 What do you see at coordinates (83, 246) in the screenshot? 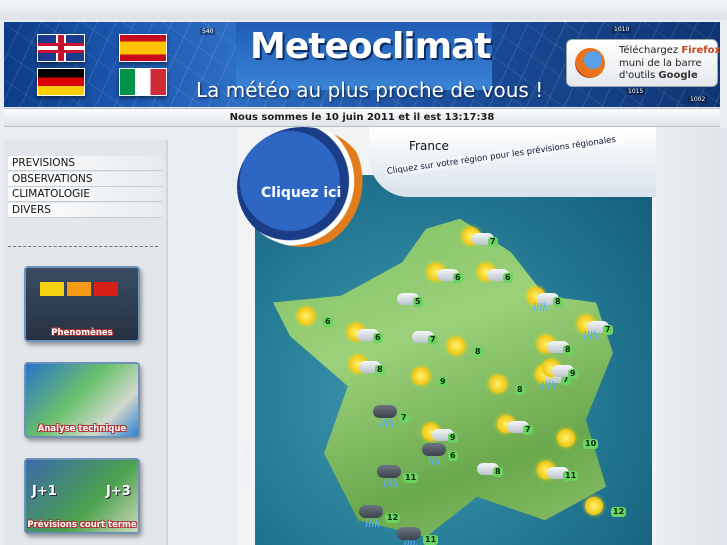
I see `divider` at bounding box center [83, 246].